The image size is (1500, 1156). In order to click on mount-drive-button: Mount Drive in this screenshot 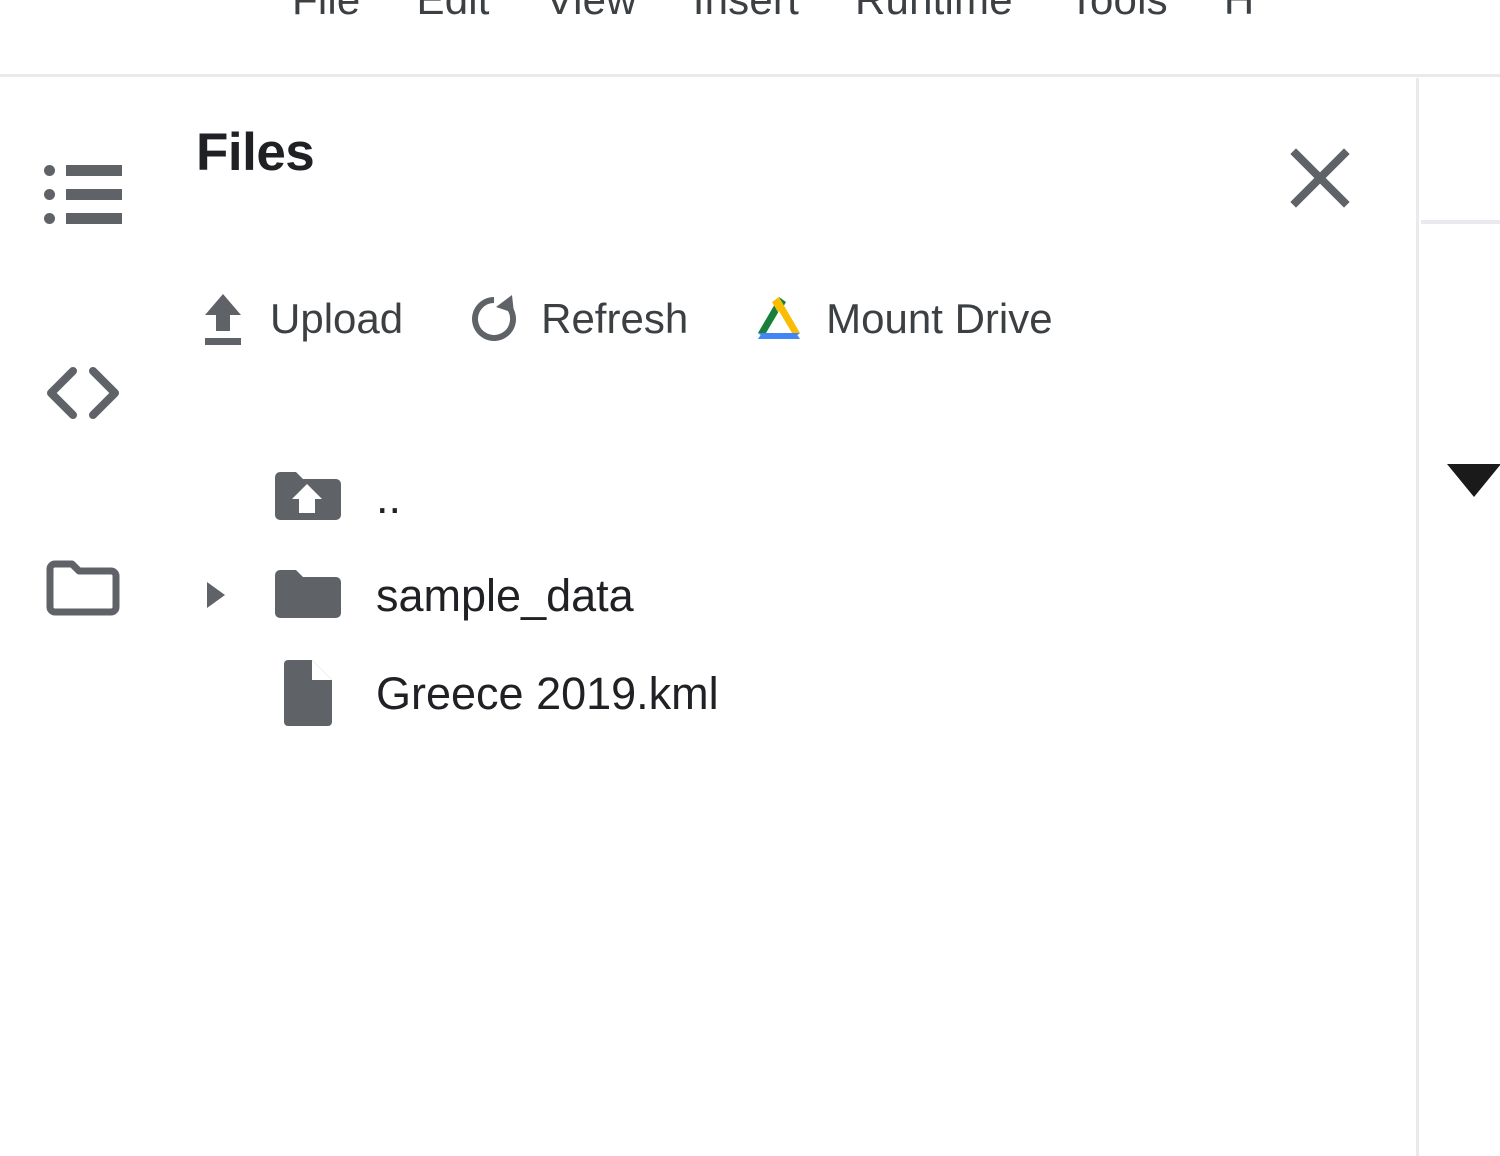, I will do `click(901, 319)`.